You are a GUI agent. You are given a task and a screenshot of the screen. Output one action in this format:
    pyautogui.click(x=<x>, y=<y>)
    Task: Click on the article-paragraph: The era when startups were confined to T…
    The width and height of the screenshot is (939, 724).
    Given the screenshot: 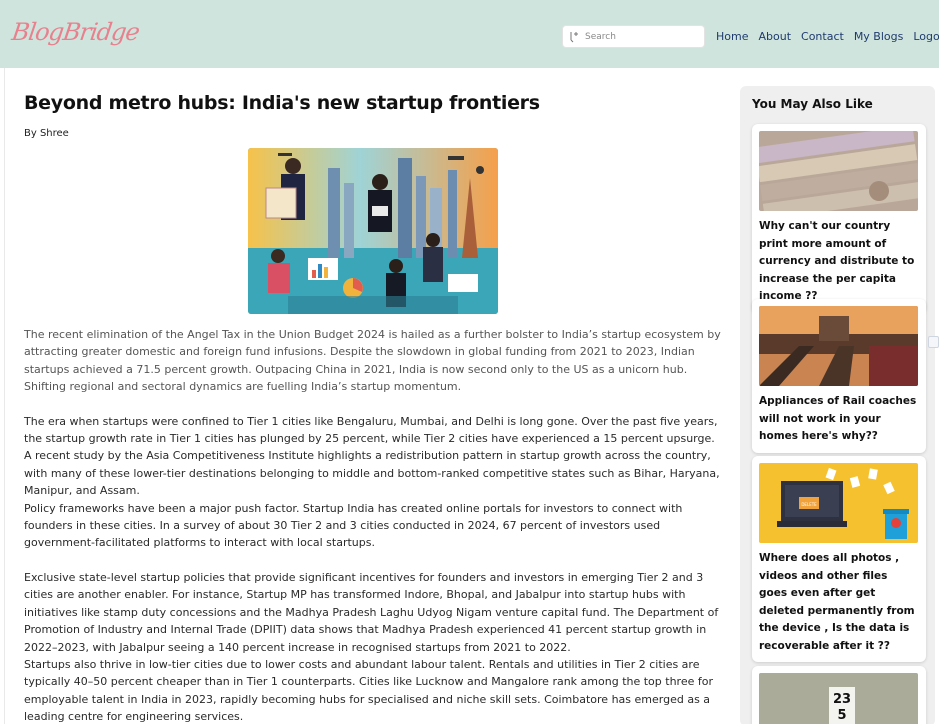 What is the action you would take?
    pyautogui.click(x=372, y=456)
    